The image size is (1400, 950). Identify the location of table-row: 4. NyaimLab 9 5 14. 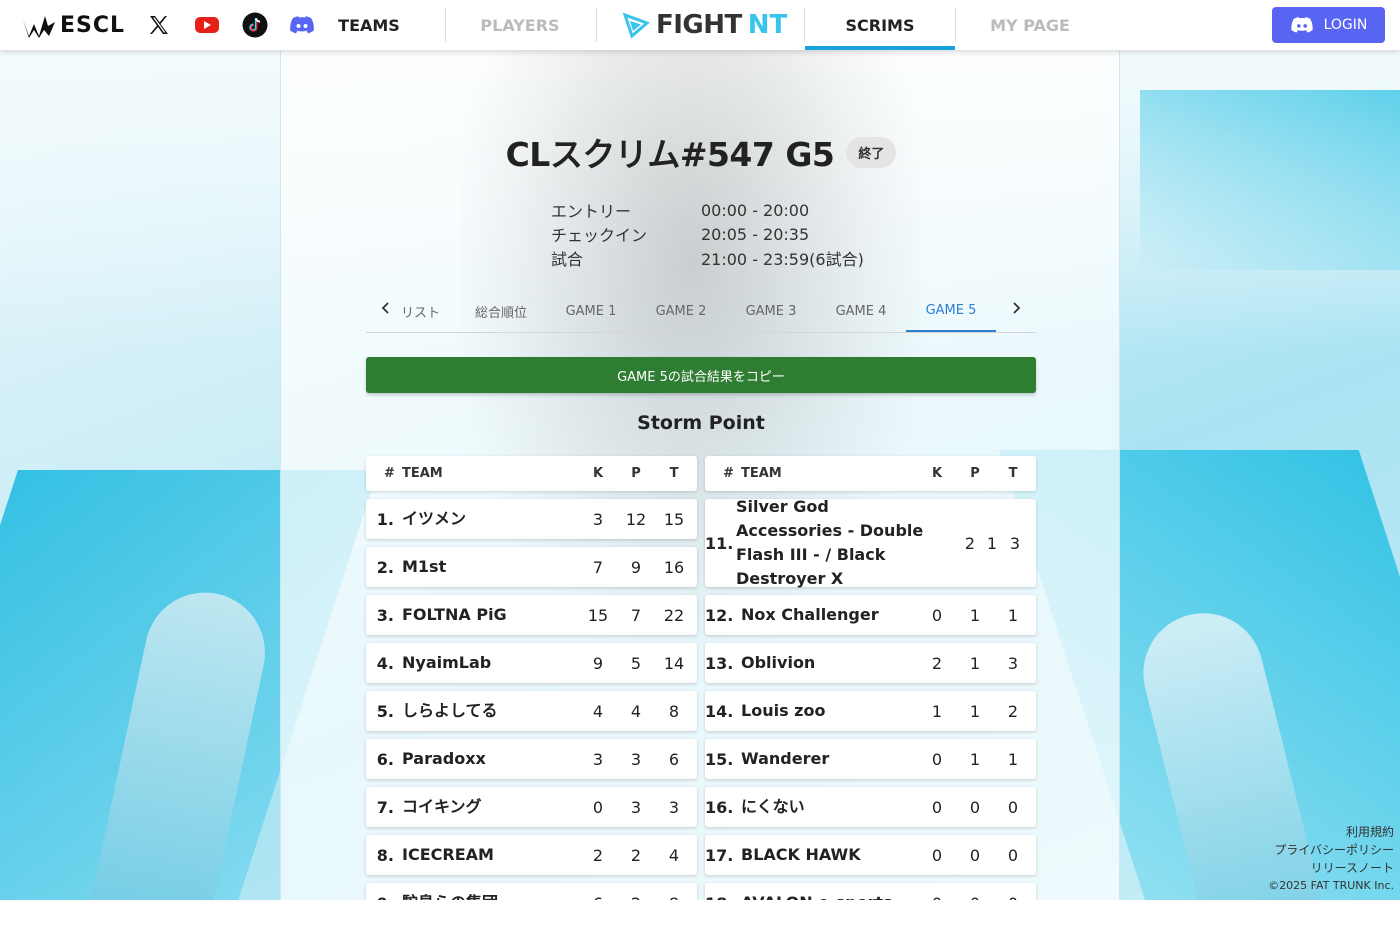
(531, 663).